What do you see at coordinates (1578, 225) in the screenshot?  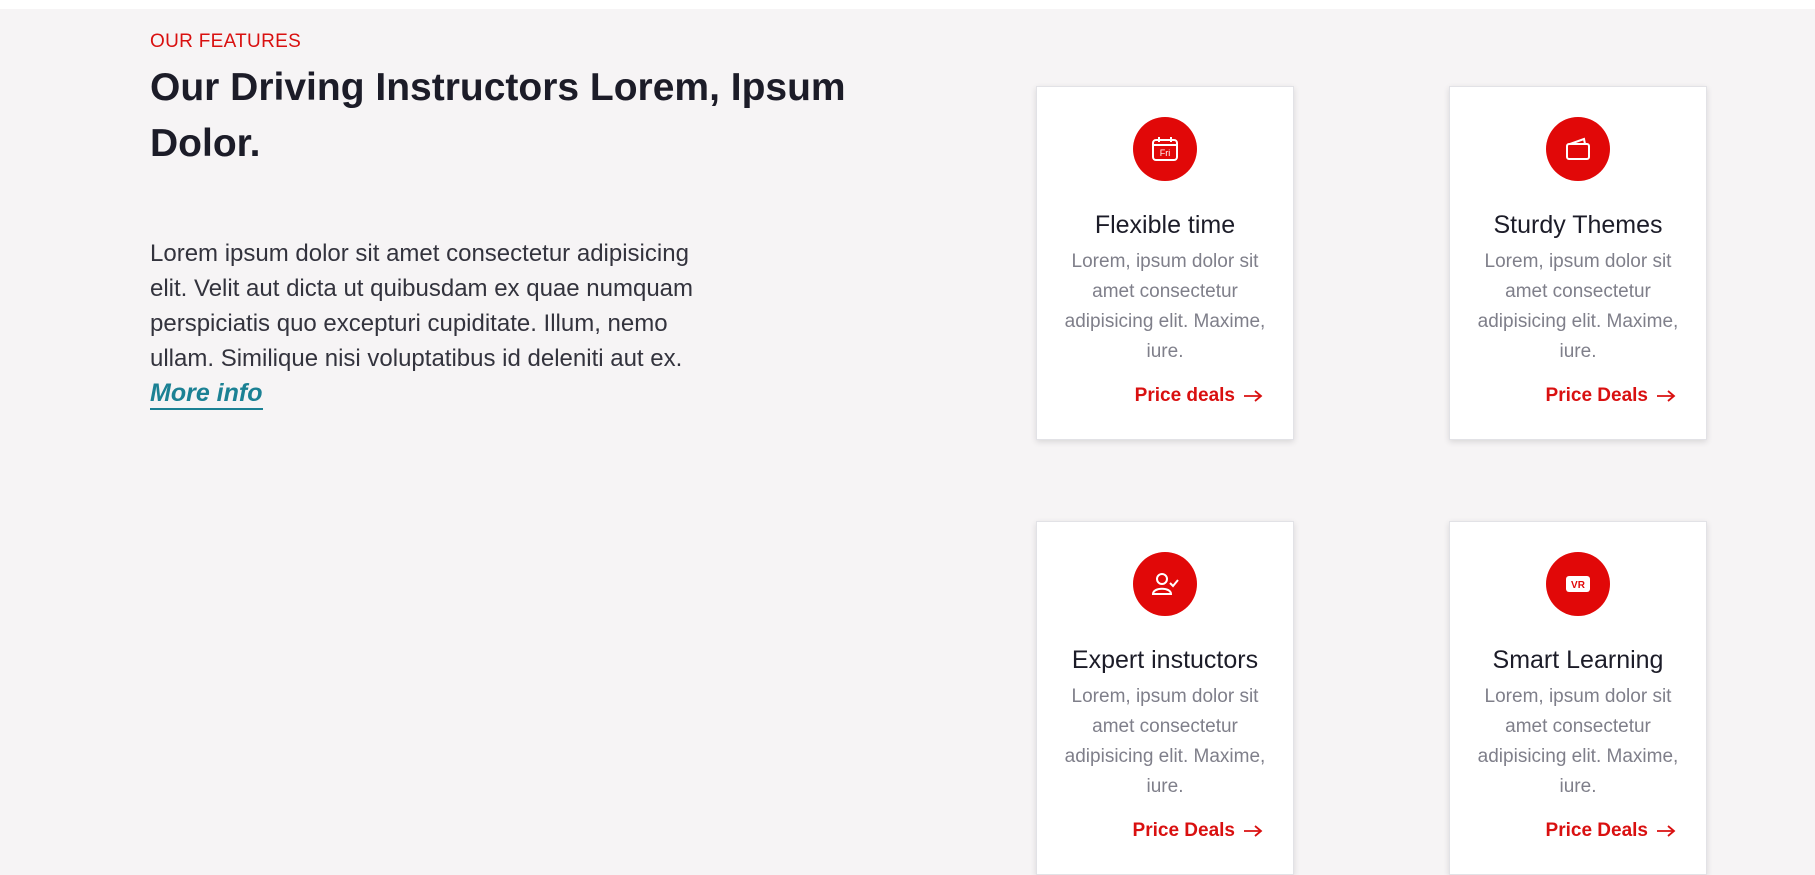 I see `card-title: Sturdy Themes` at bounding box center [1578, 225].